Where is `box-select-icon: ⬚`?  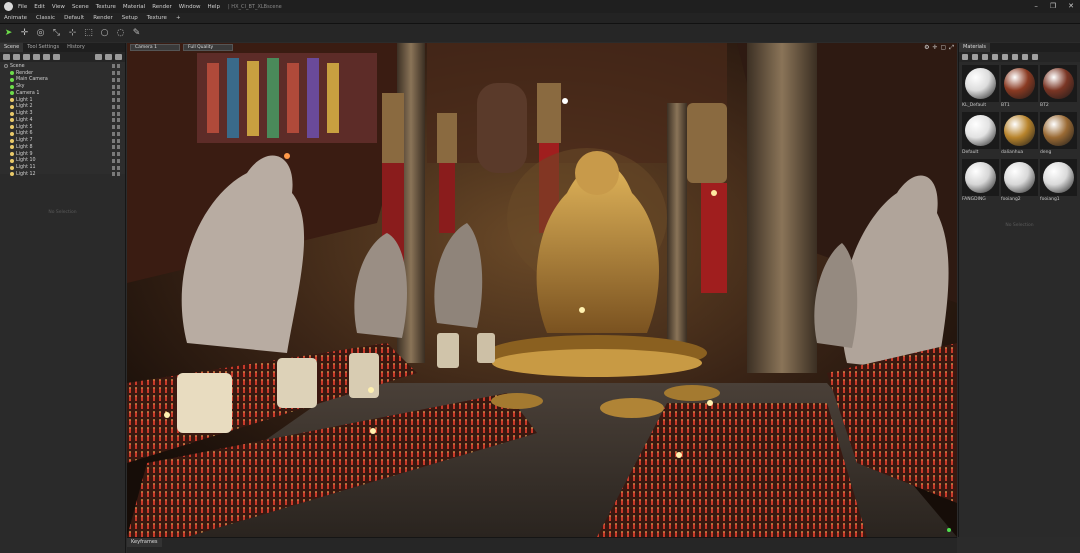 box-select-icon: ⬚ is located at coordinates (88, 33).